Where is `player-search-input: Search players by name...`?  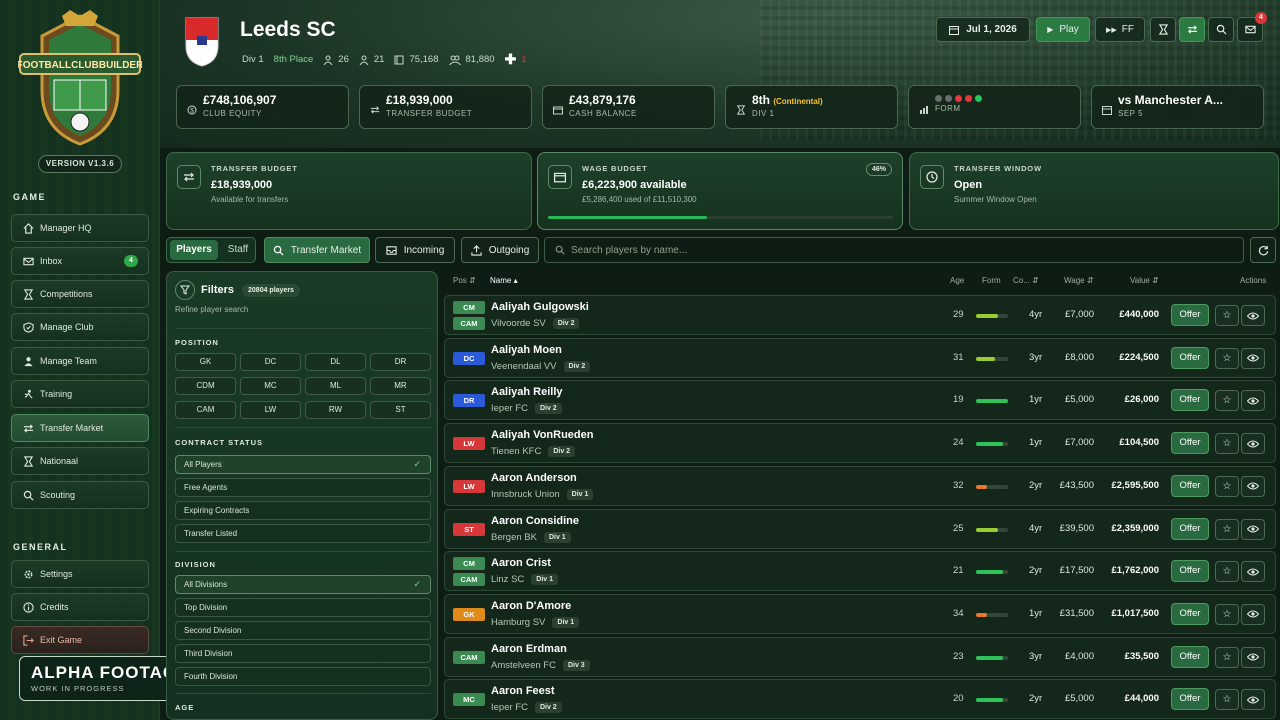 player-search-input: Search players by name... is located at coordinates (894, 250).